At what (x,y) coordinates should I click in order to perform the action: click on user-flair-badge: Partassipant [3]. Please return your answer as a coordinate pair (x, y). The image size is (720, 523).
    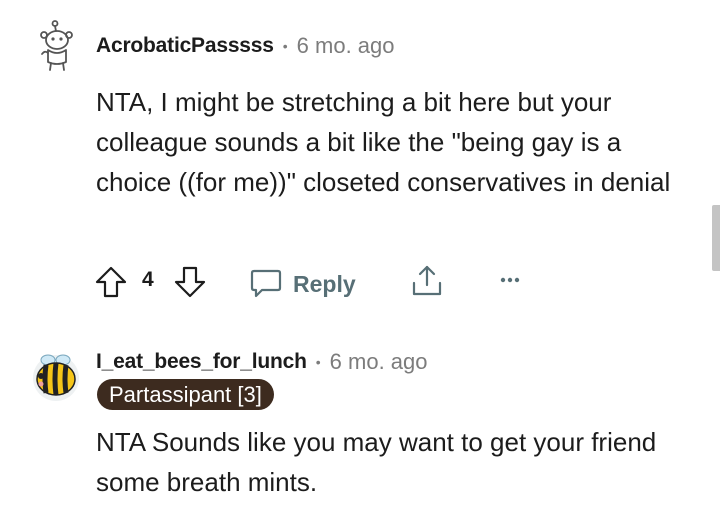
    Looking at the image, I should click on (185, 394).